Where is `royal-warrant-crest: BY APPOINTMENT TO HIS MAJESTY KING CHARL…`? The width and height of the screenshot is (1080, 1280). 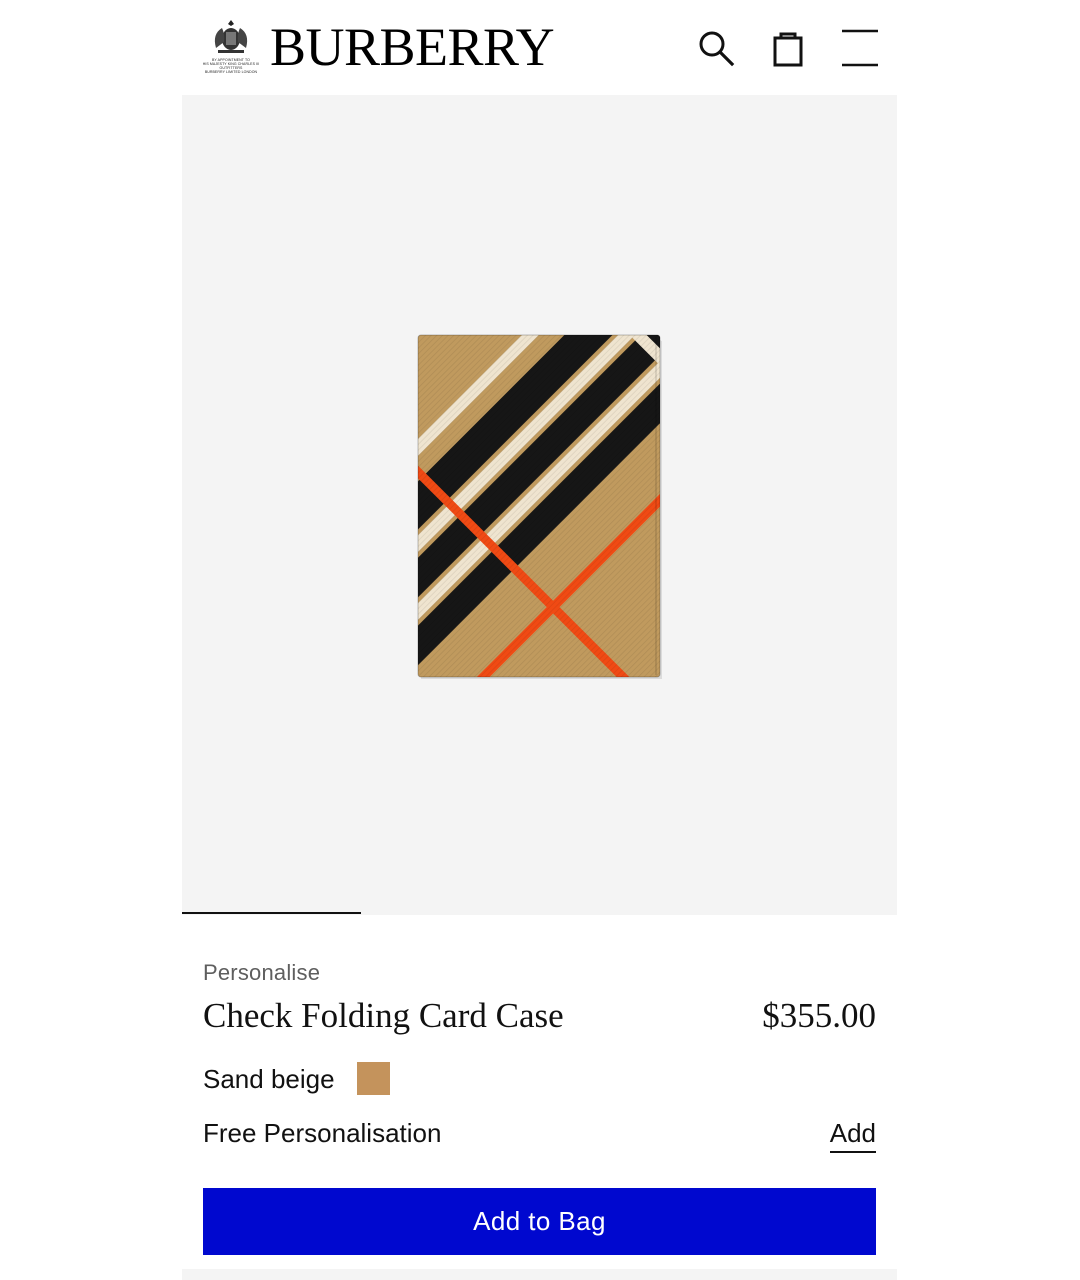 royal-warrant-crest: BY APPOINTMENT TO HIS MAJESTY KING CHARL… is located at coordinates (231, 48).